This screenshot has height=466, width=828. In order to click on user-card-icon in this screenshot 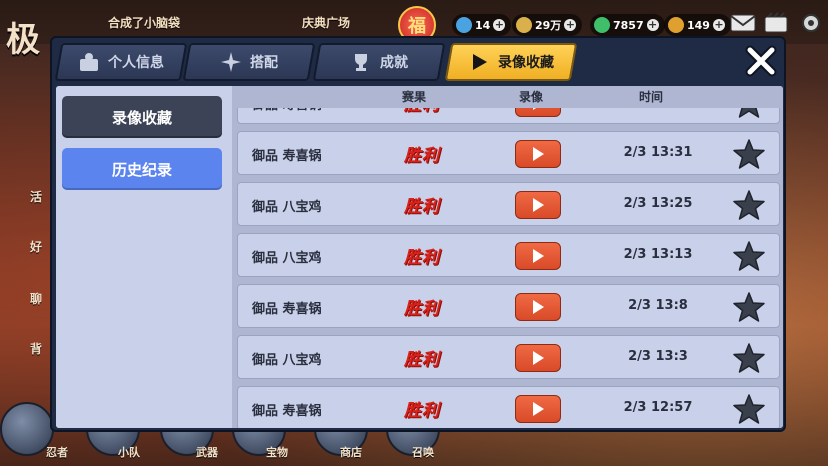, I will do `click(89, 62)`.